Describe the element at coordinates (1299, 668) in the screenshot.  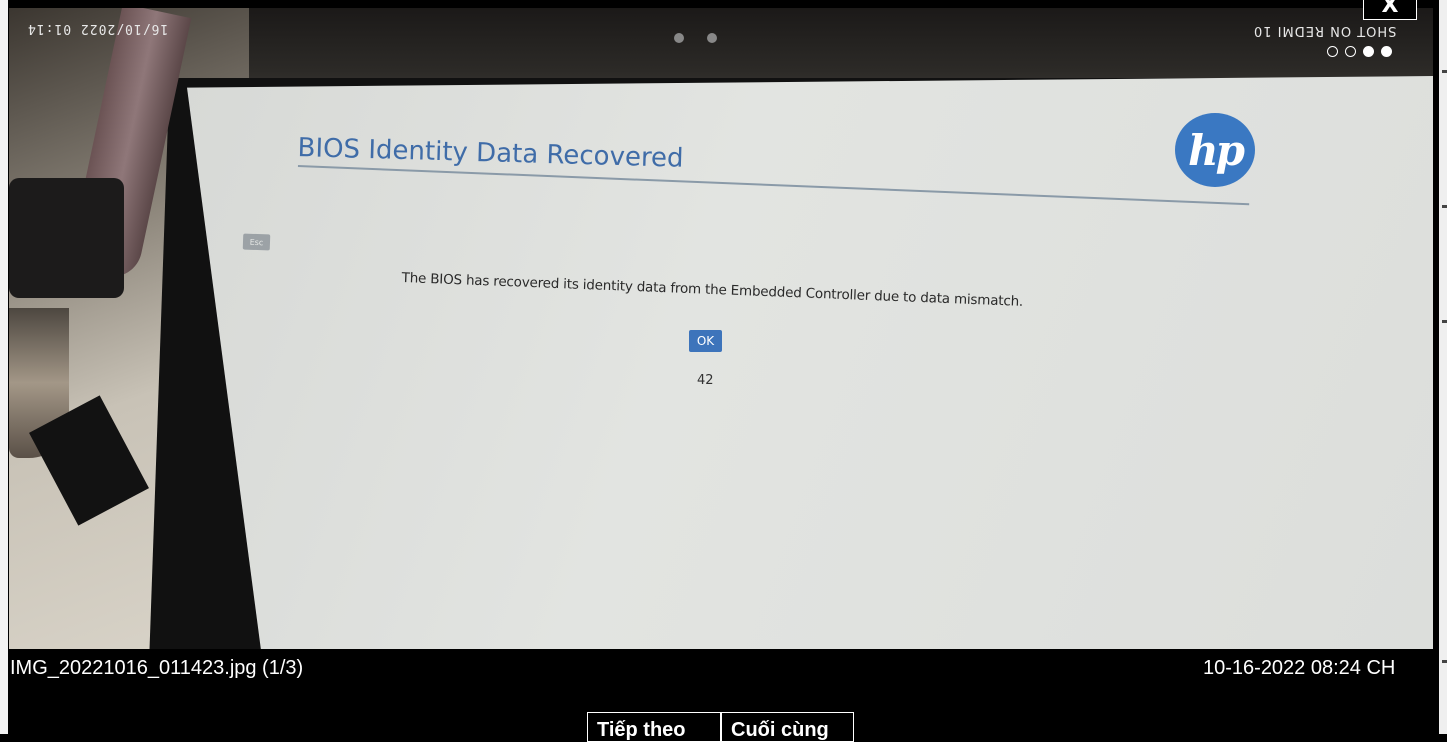
I see `image-datetime: 10-16-2022 08:24 CH` at that location.